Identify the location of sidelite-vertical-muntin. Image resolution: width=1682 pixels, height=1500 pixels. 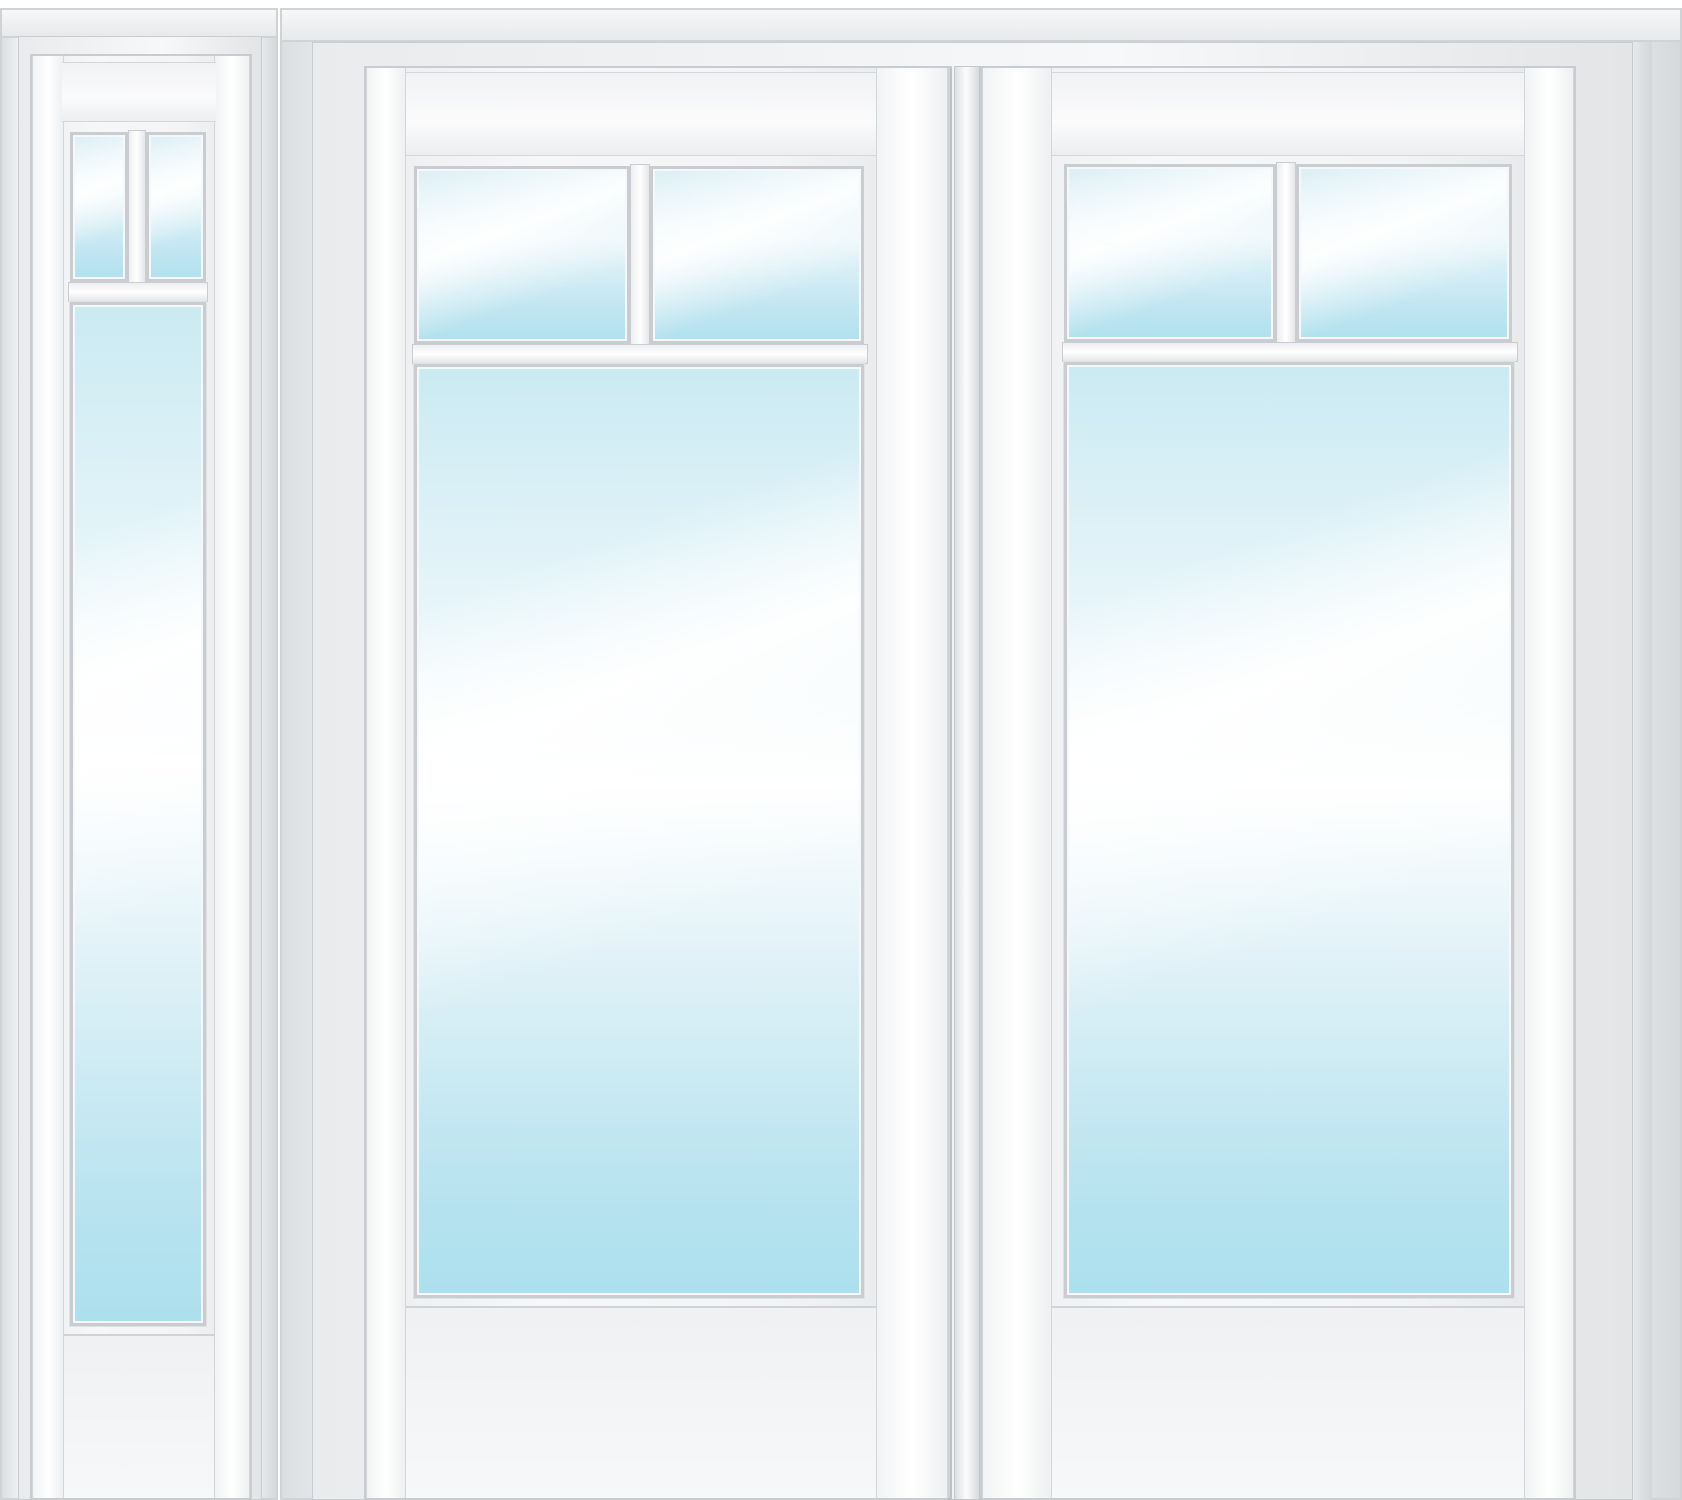
(137, 208).